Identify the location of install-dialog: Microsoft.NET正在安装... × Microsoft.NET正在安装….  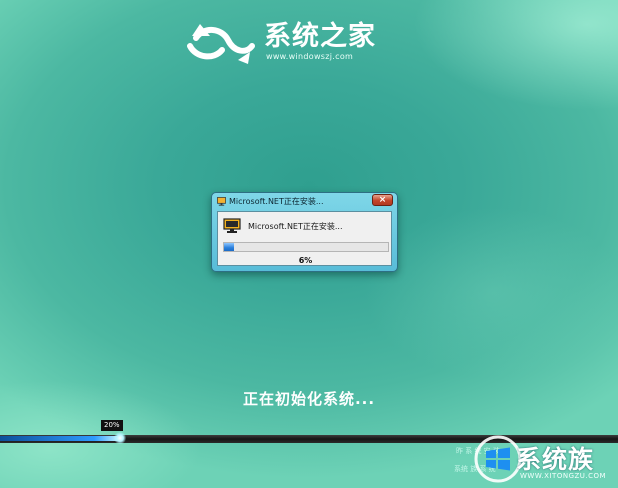
(304, 232).